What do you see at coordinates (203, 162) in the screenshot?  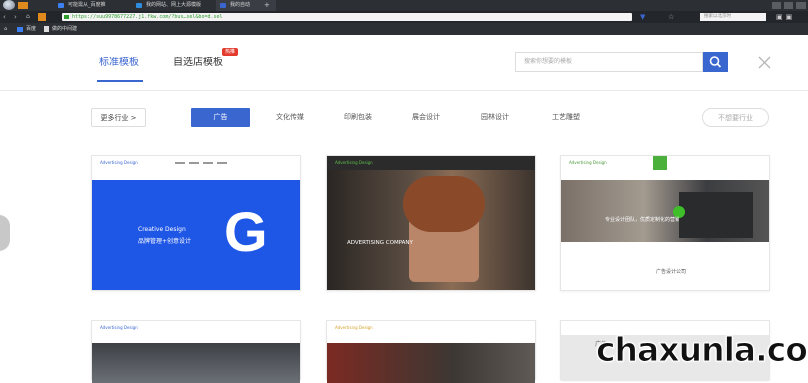 I see `nav-menu` at bounding box center [203, 162].